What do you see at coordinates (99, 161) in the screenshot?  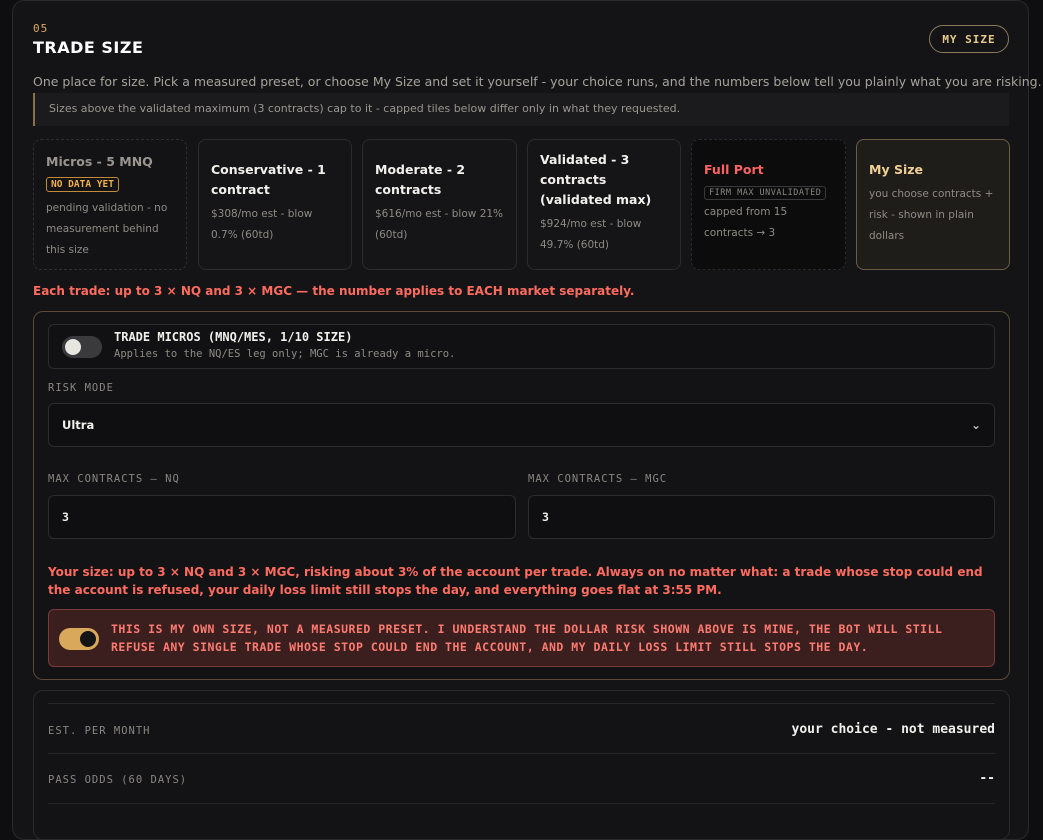 I see `tile-name: Micros - 5 MNQ` at bounding box center [99, 161].